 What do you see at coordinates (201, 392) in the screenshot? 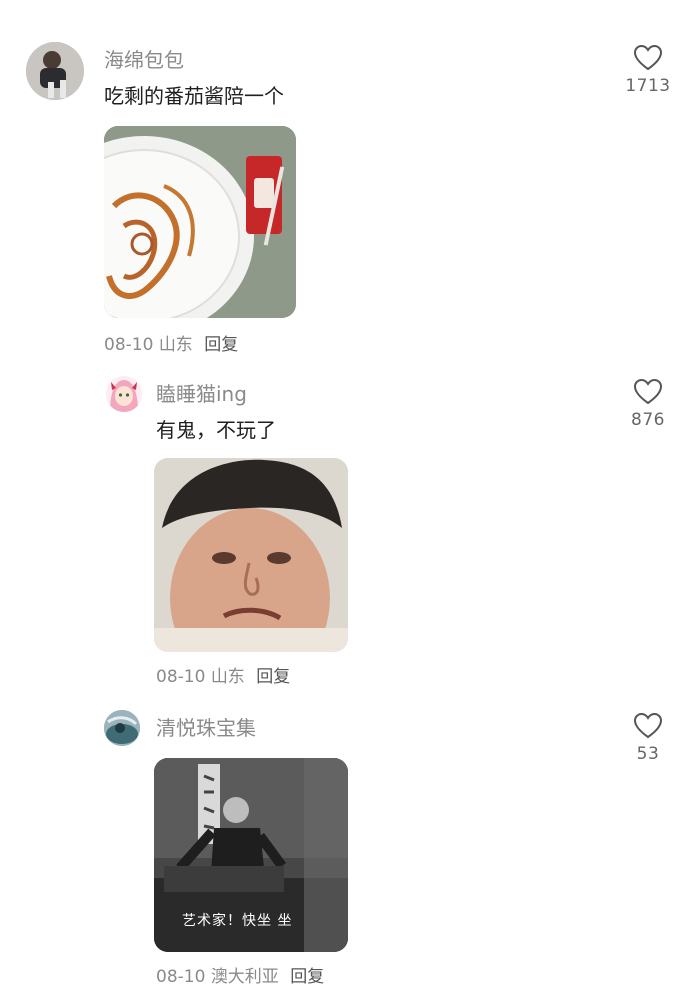
I see `comment-username: 瞌睡猫ing` at bounding box center [201, 392].